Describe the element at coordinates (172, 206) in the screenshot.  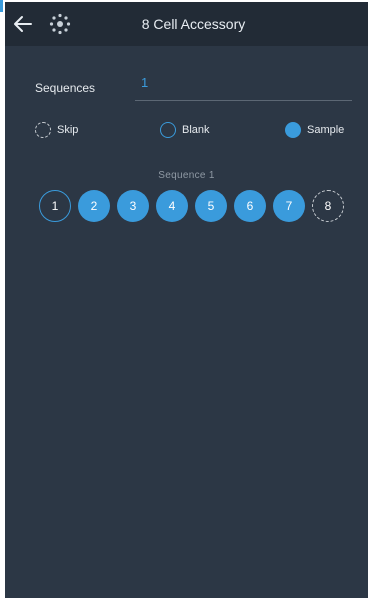
I see `cell-4-button: 4` at that location.